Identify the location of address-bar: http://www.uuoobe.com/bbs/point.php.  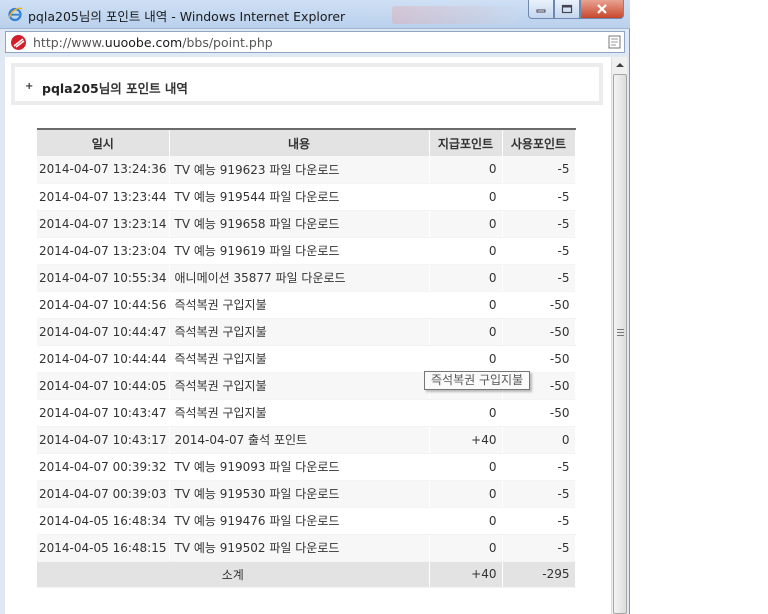
(315, 42).